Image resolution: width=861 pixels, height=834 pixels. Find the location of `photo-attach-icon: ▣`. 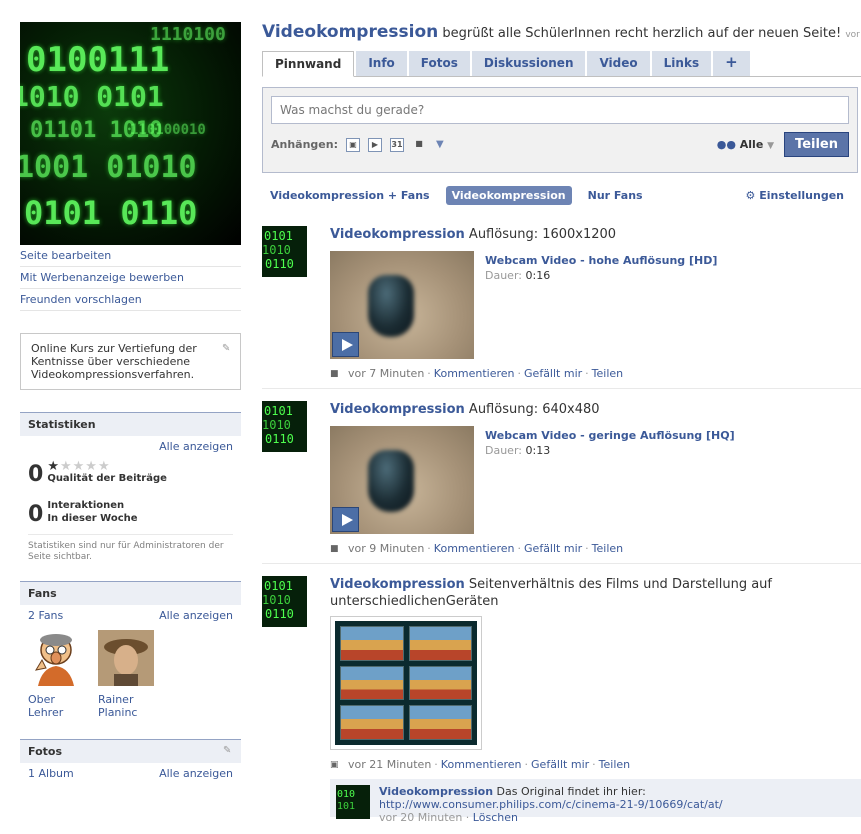

photo-attach-icon: ▣ is located at coordinates (353, 144).